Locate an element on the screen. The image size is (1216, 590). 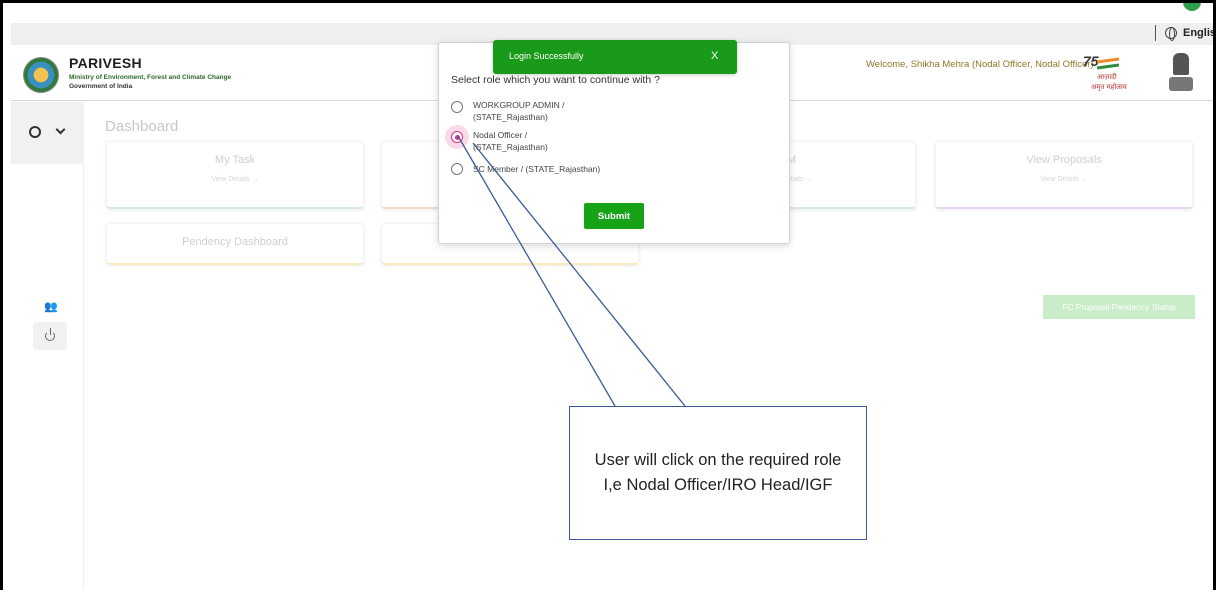
national-emblem is located at coordinates (1181, 73).